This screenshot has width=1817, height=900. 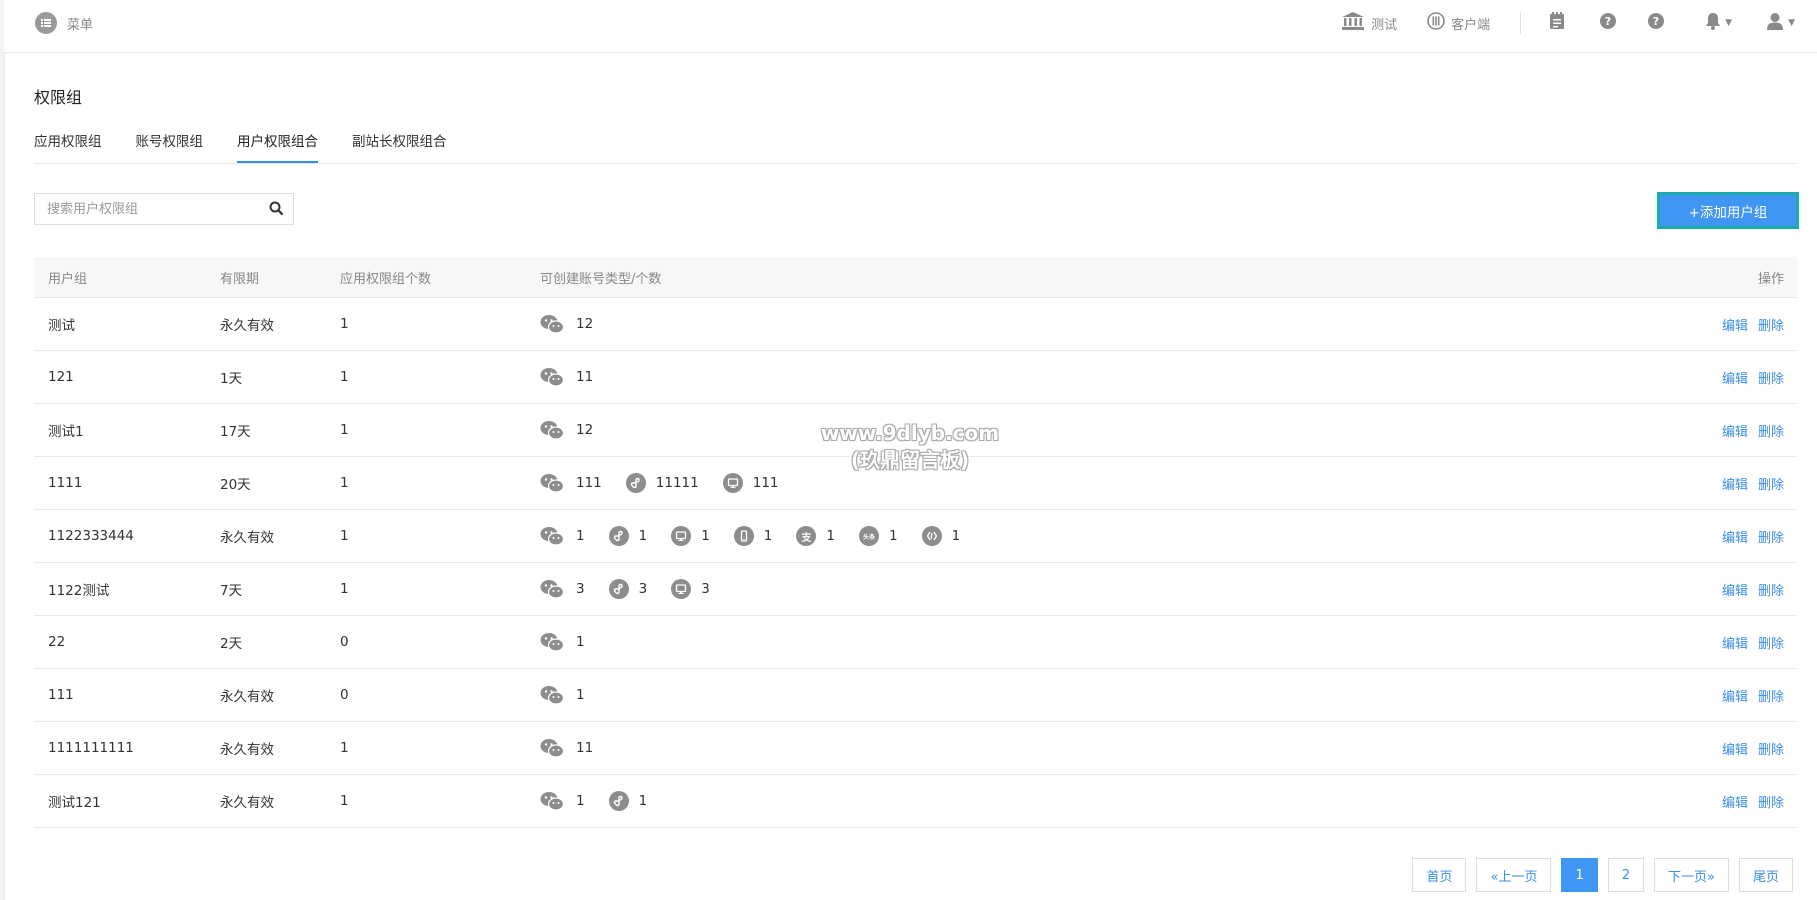 What do you see at coordinates (399, 140) in the screenshot?
I see `tab-deputy-admin-permission-combo: 副站长权限组合` at bounding box center [399, 140].